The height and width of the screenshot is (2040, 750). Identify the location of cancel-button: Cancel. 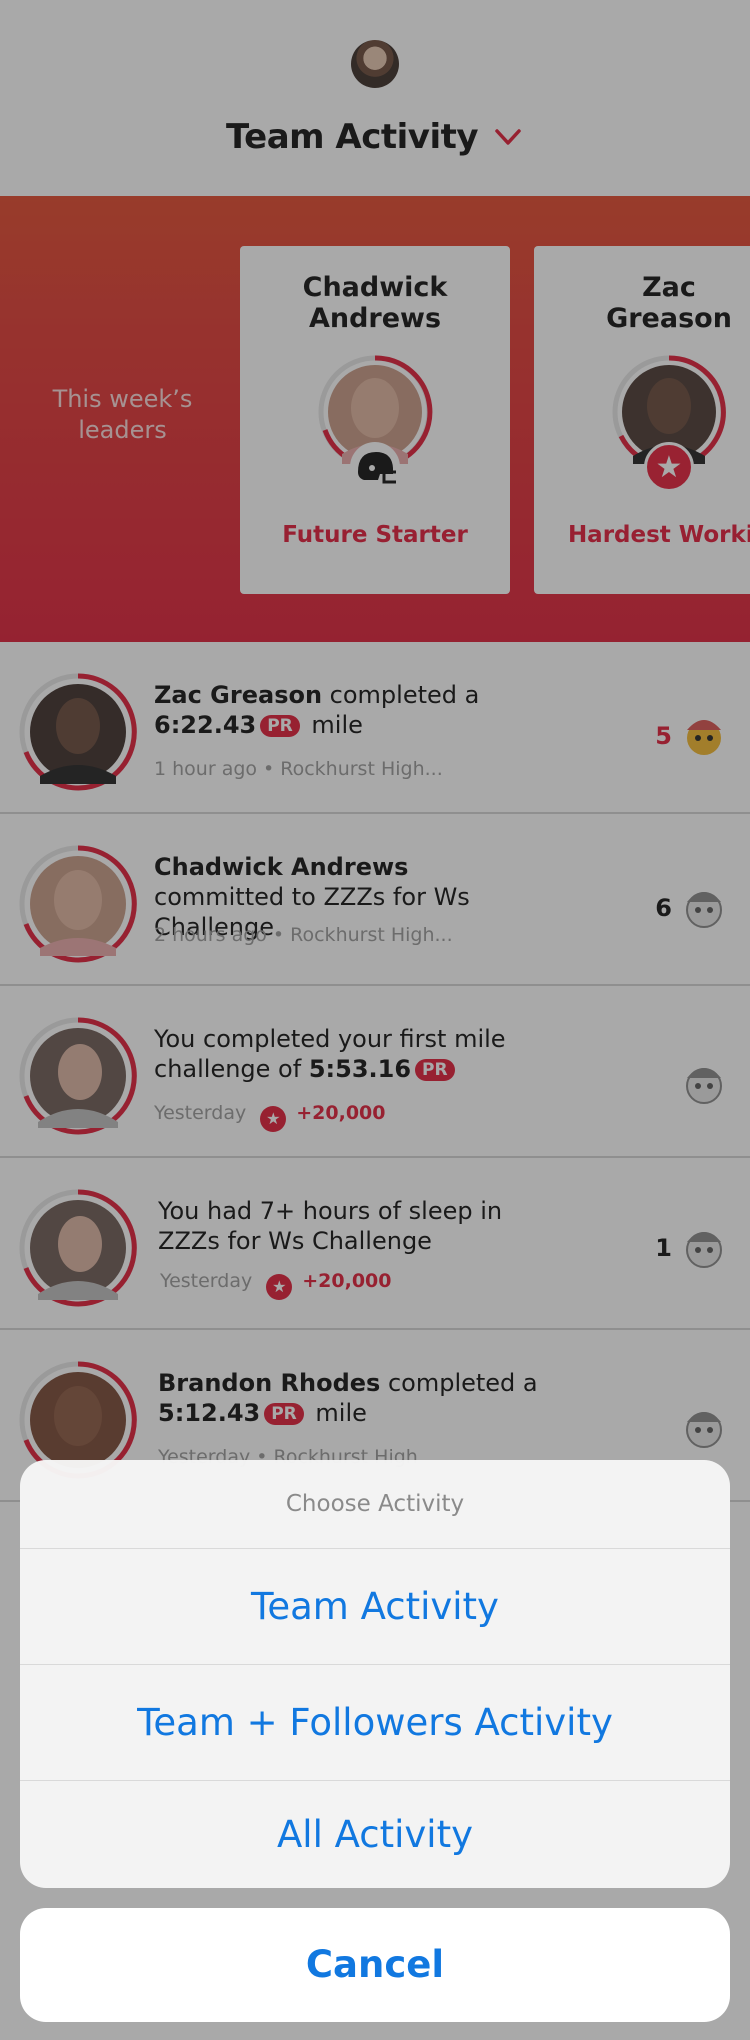
(375, 1965).